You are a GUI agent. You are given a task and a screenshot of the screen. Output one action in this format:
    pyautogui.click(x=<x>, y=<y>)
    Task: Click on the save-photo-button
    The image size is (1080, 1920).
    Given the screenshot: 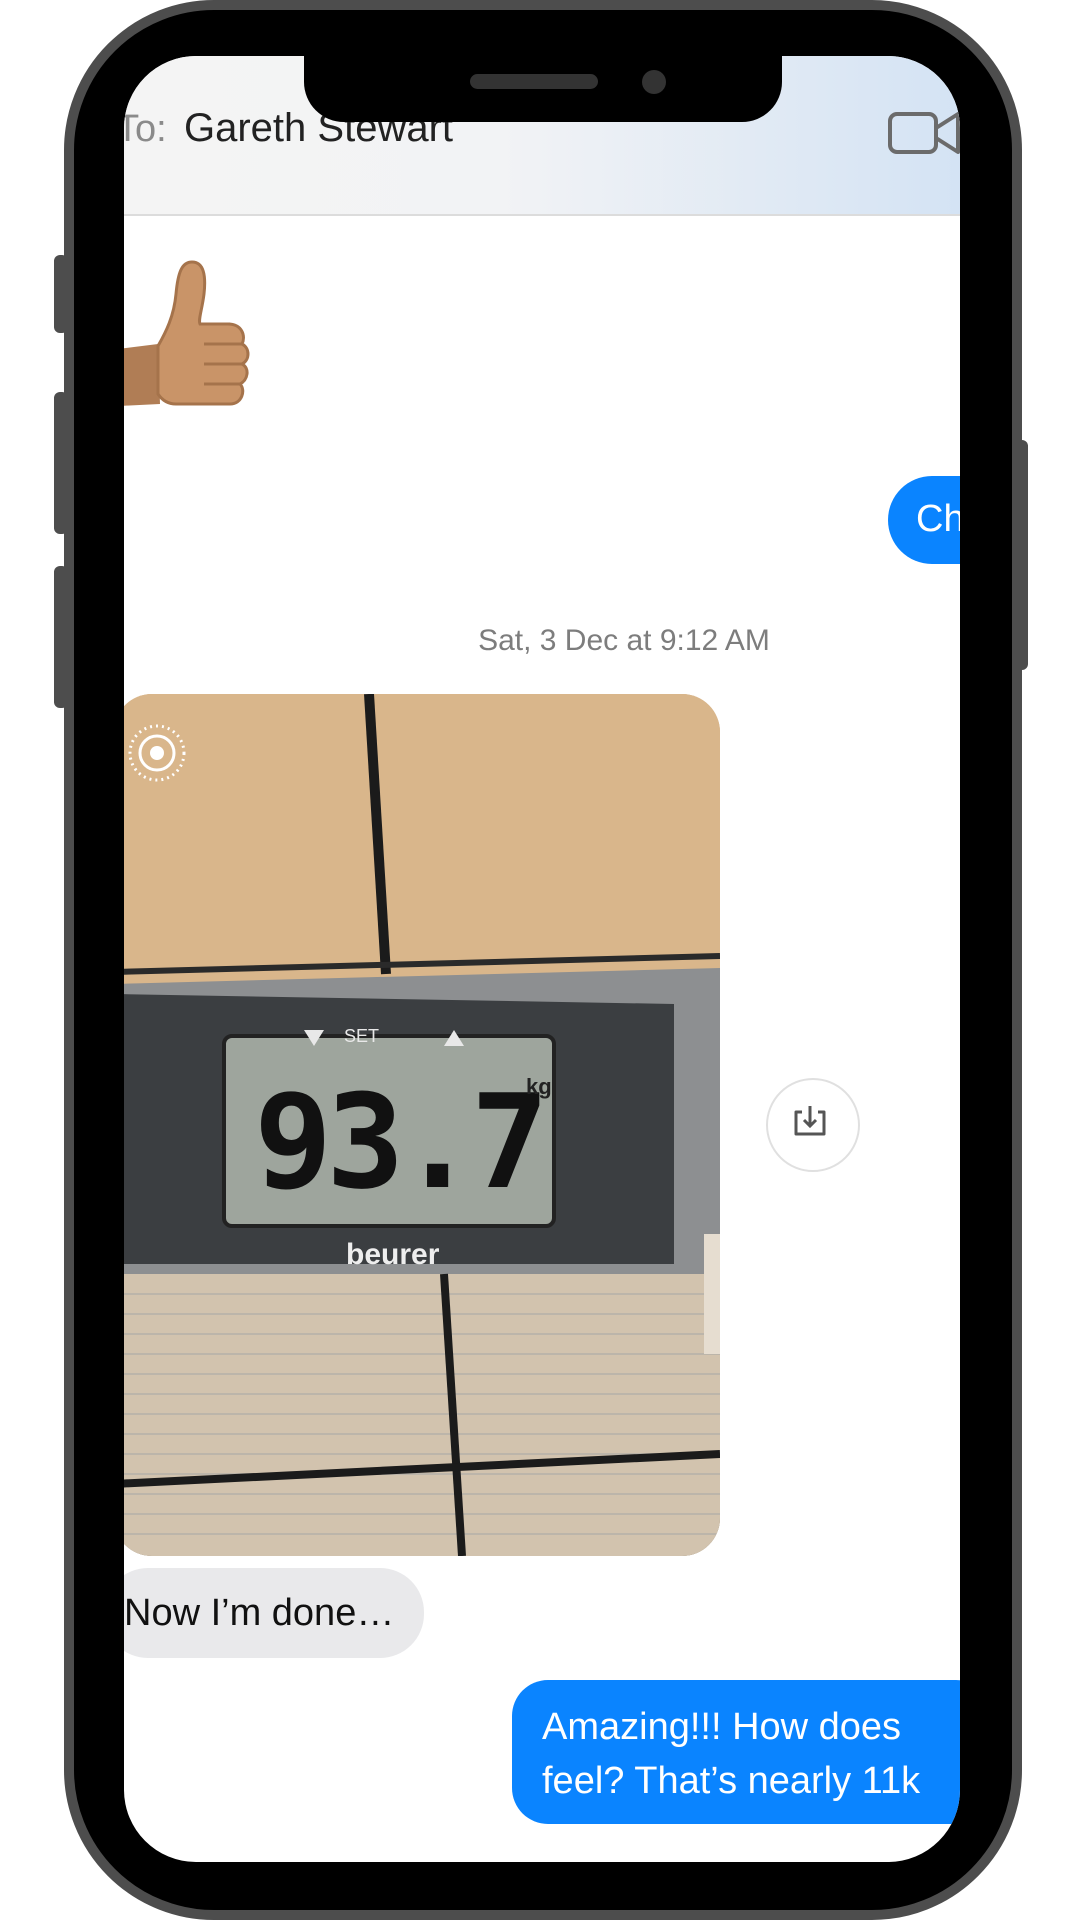 What is the action you would take?
    pyautogui.click(x=813, y=1125)
    